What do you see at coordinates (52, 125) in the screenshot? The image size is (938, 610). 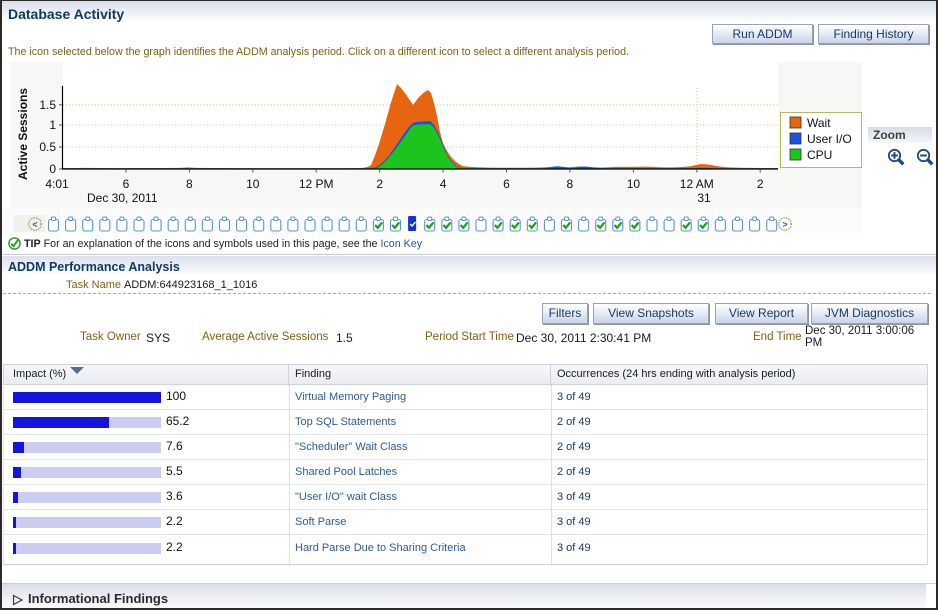 I see `svg-text: 1` at bounding box center [52, 125].